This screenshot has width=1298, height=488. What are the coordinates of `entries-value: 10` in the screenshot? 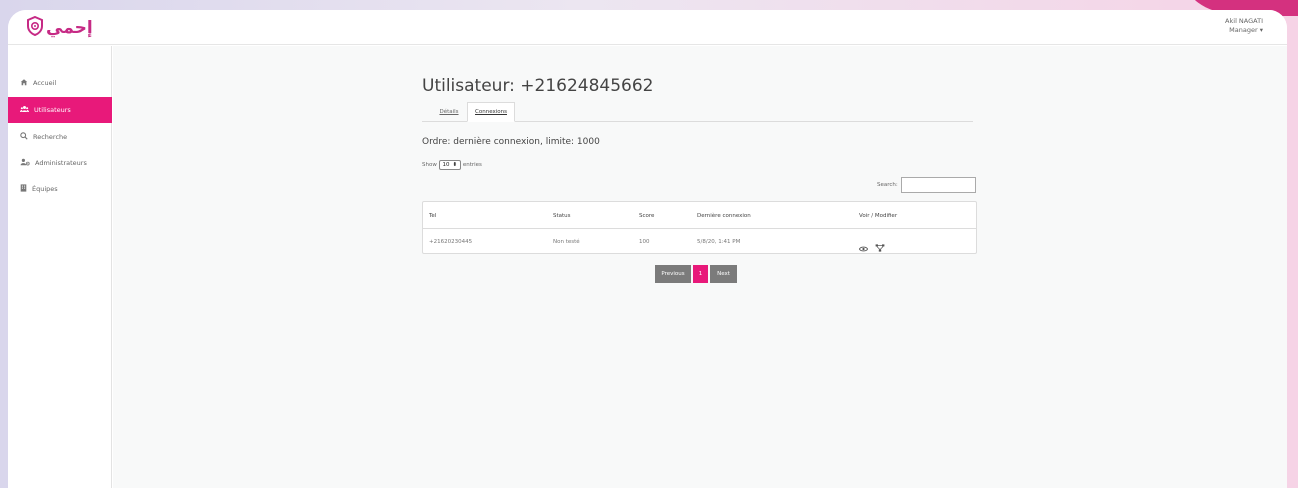 It's located at (446, 165).